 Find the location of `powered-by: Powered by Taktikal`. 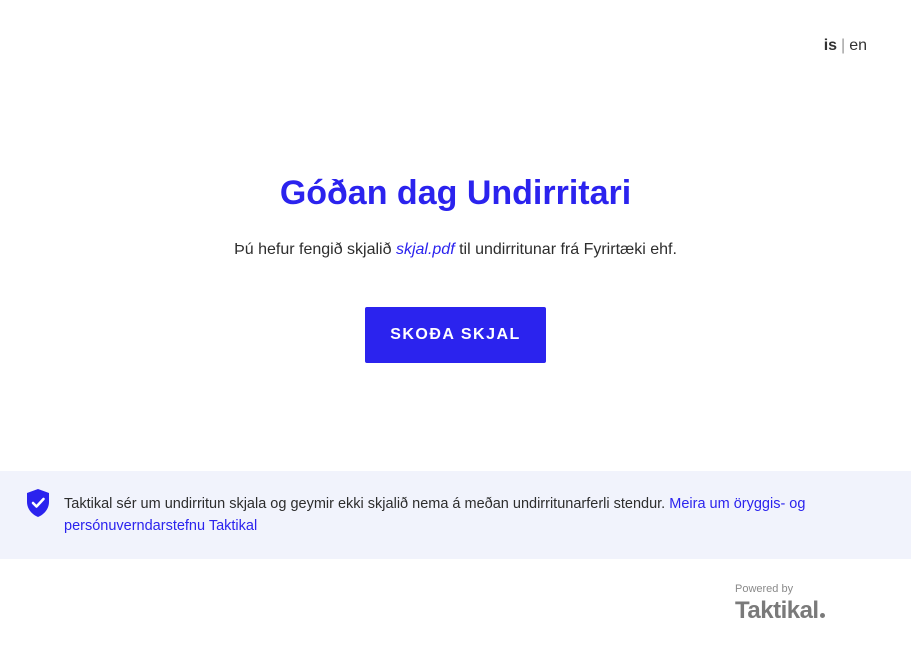

powered-by: Powered by Taktikal is located at coordinates (790, 604).